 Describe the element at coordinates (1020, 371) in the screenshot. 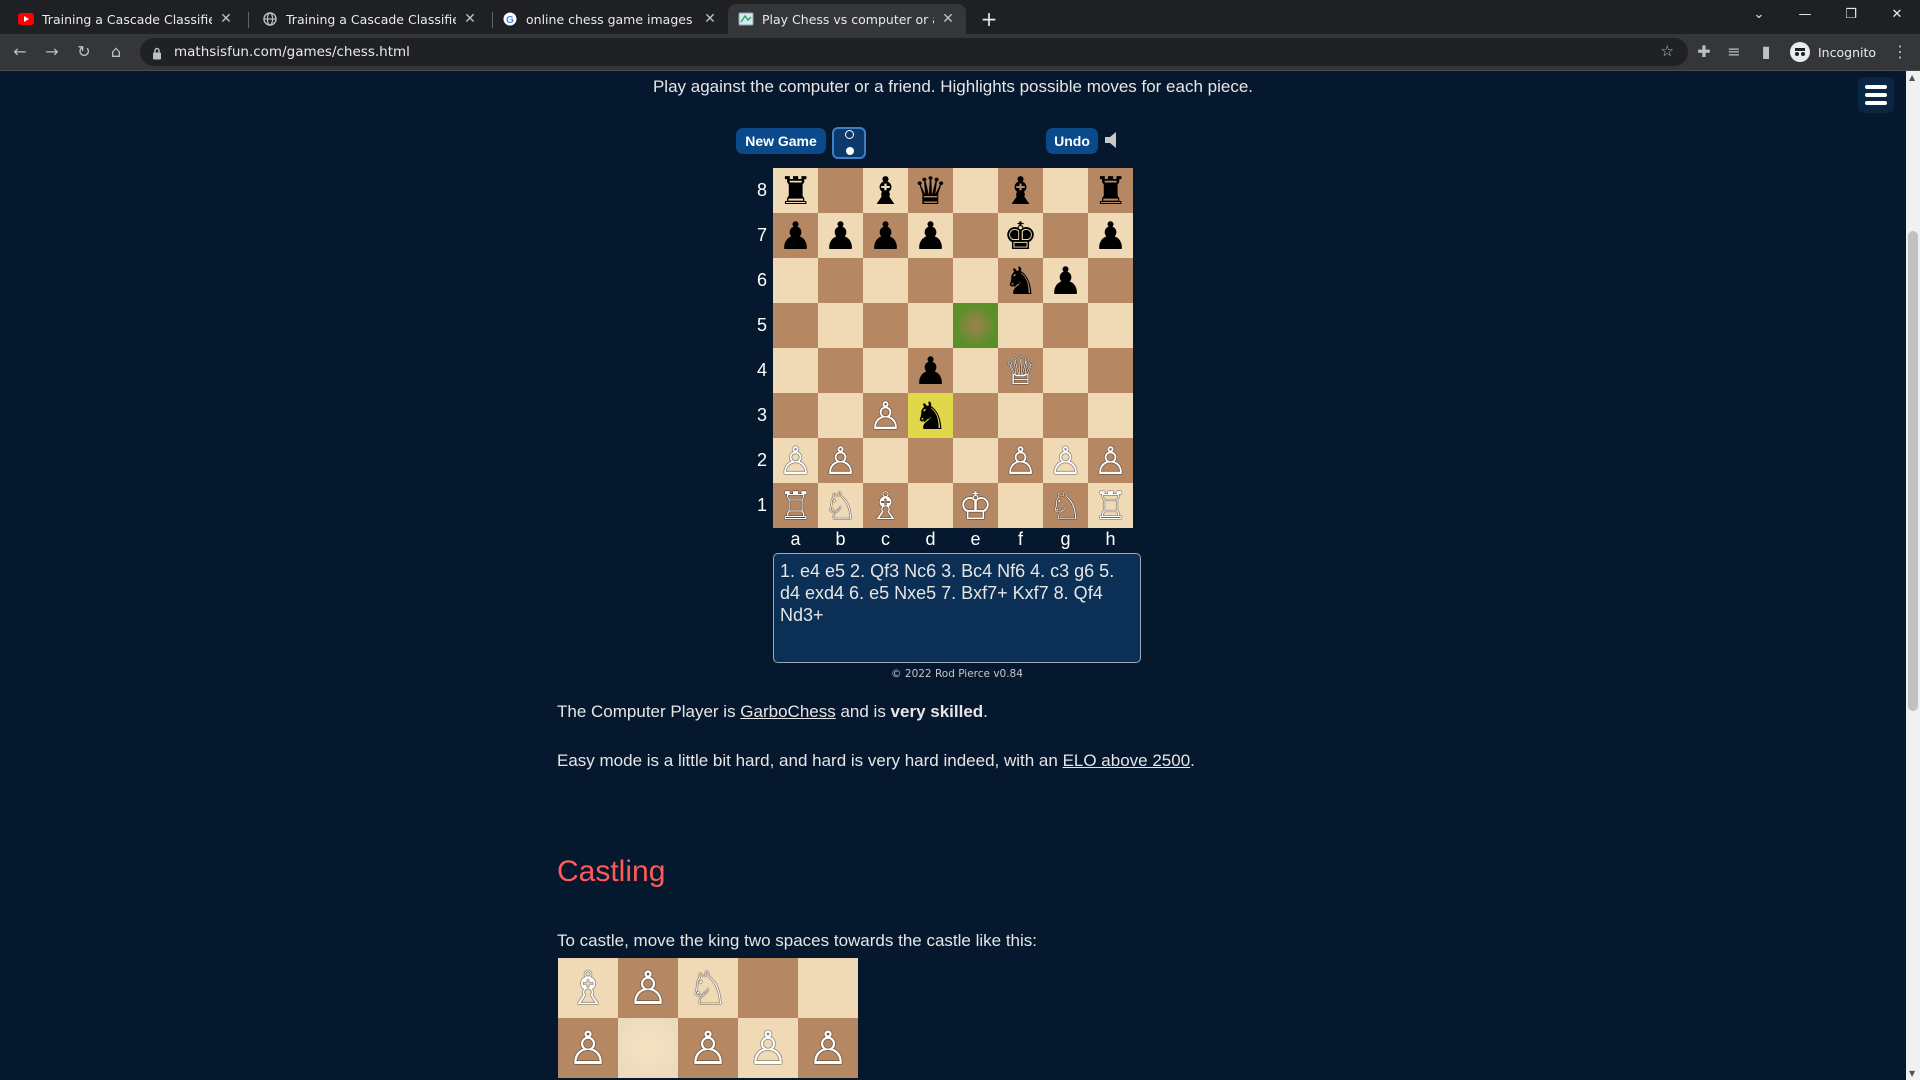

I see `white-queen-icon: ♕` at that location.